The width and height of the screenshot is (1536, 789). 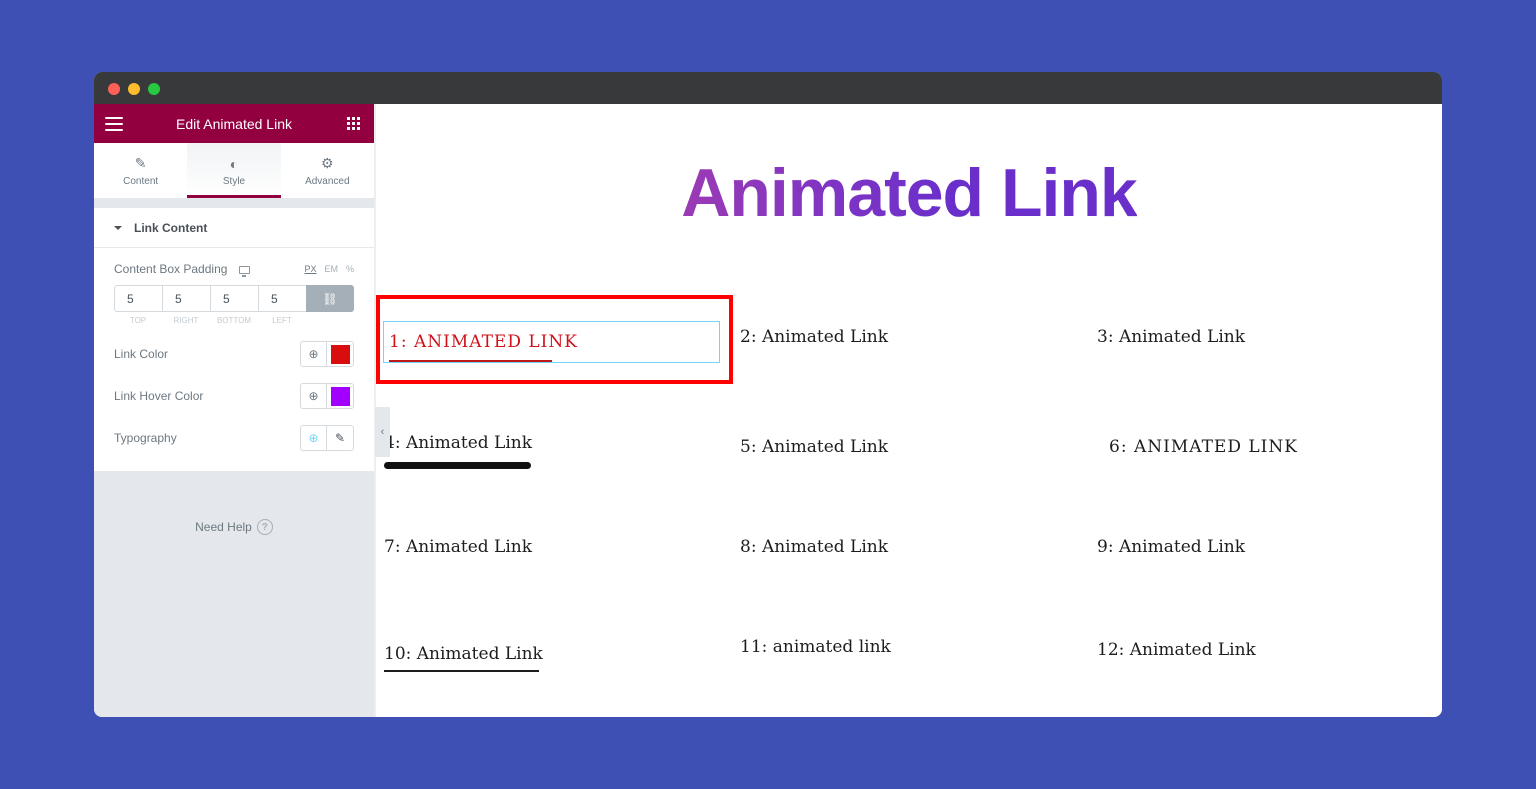 What do you see at coordinates (264, 527) in the screenshot?
I see `question-icon: ?` at bounding box center [264, 527].